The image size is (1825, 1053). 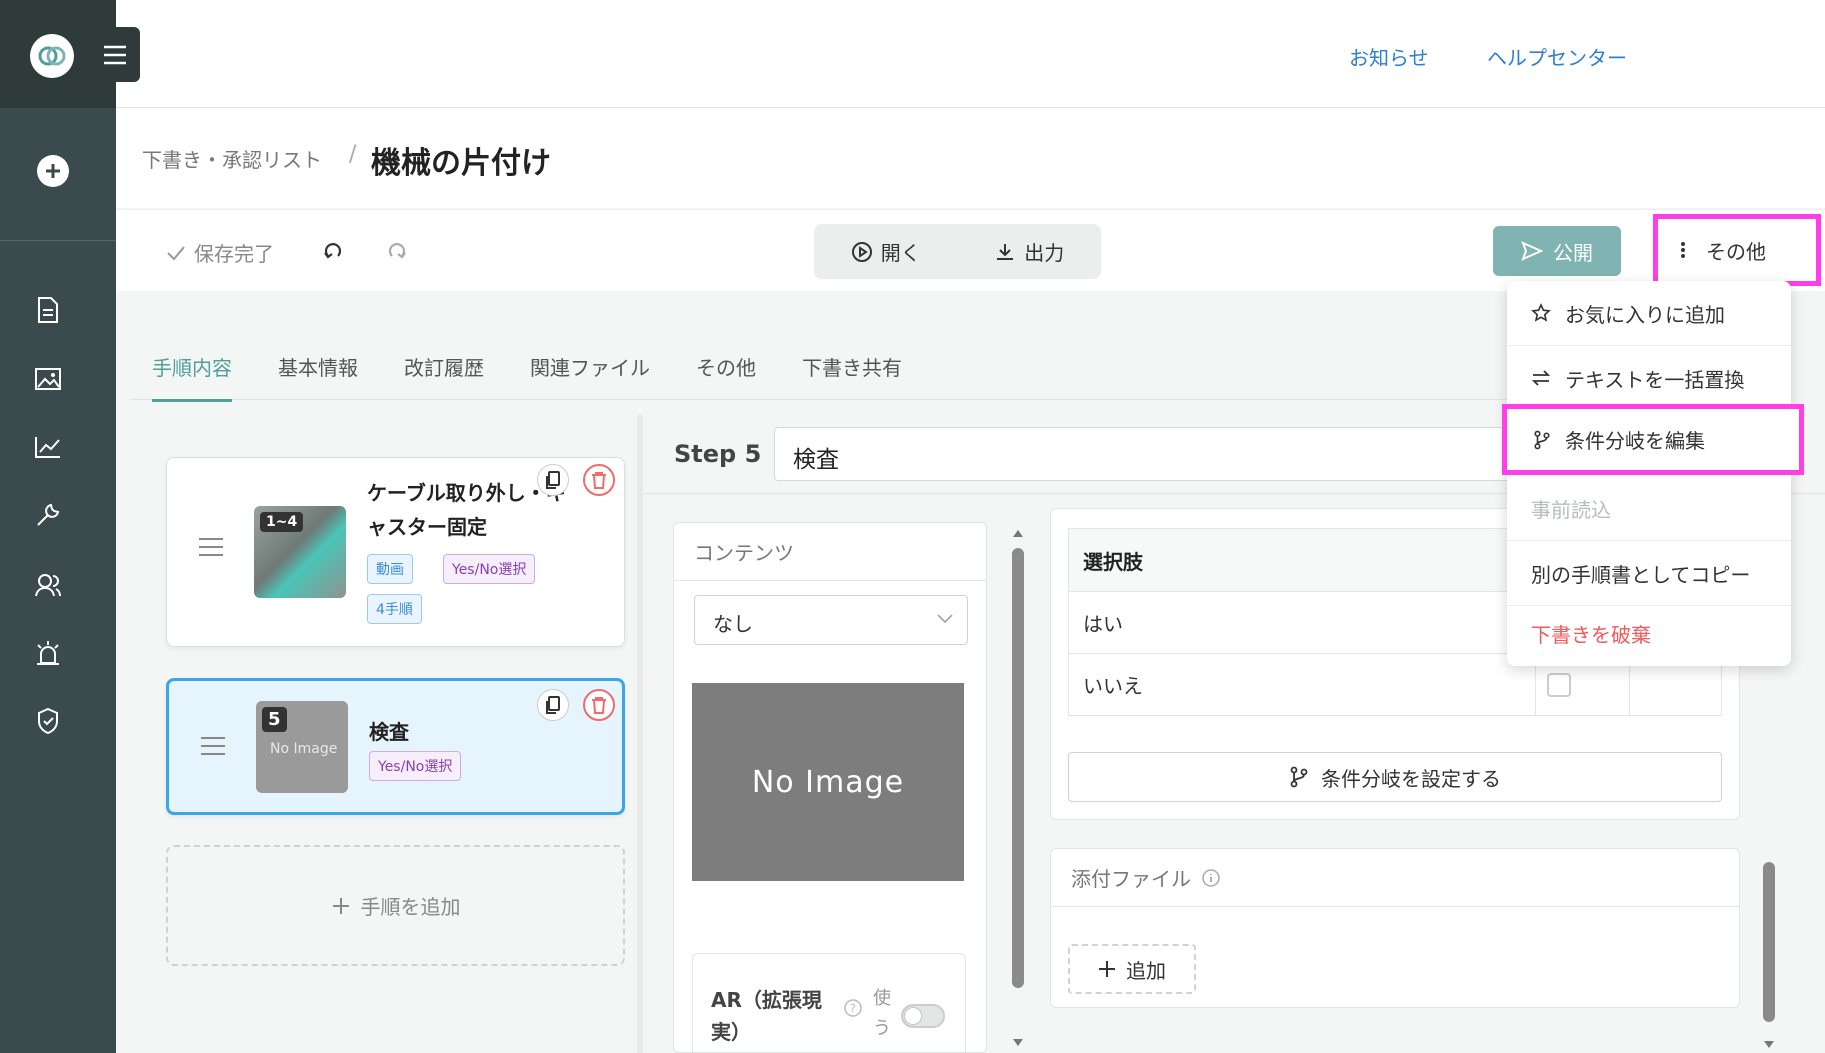 I want to click on set-branch-label: 条件分岐を設定する, so click(x=1411, y=778).